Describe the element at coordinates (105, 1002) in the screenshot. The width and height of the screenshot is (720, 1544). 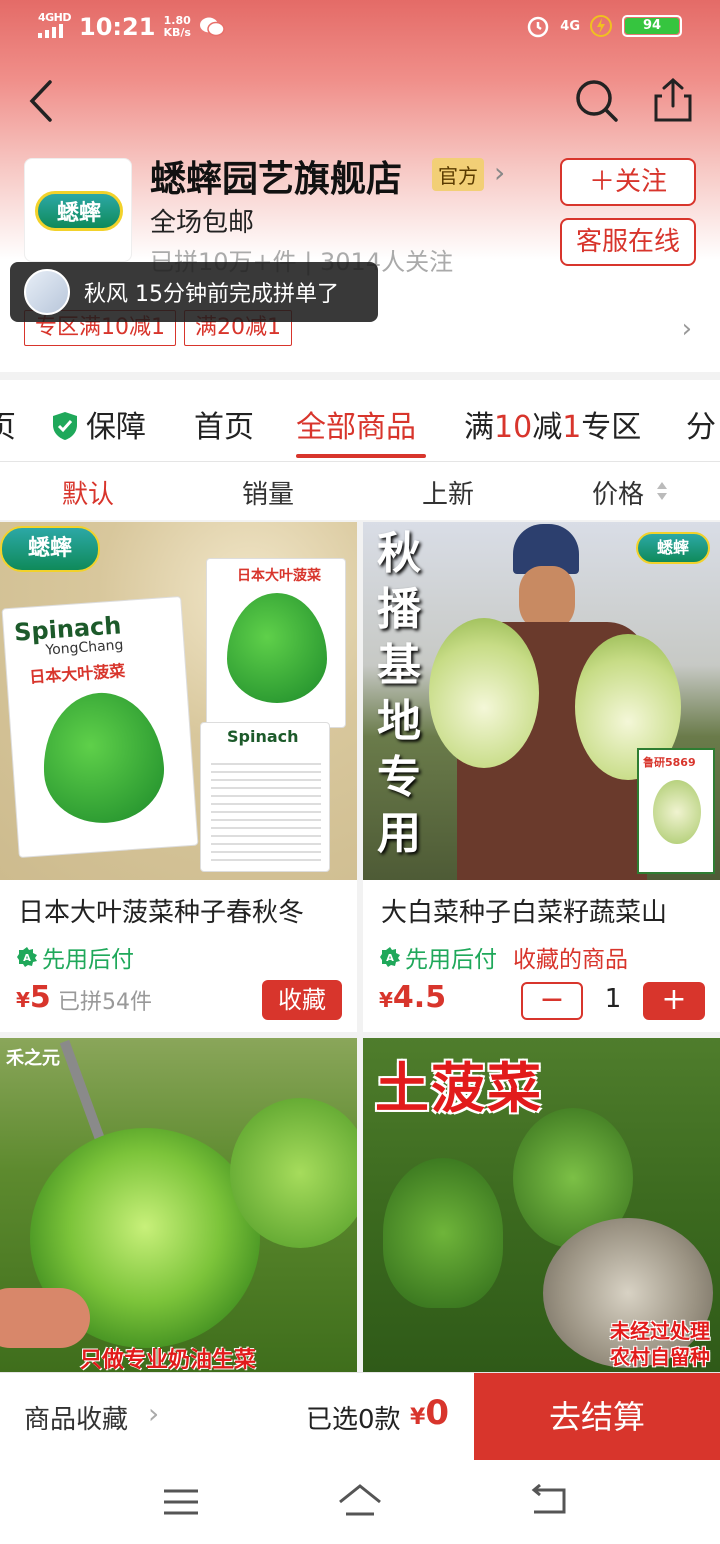
I see `sold-count: 已拼54件` at that location.